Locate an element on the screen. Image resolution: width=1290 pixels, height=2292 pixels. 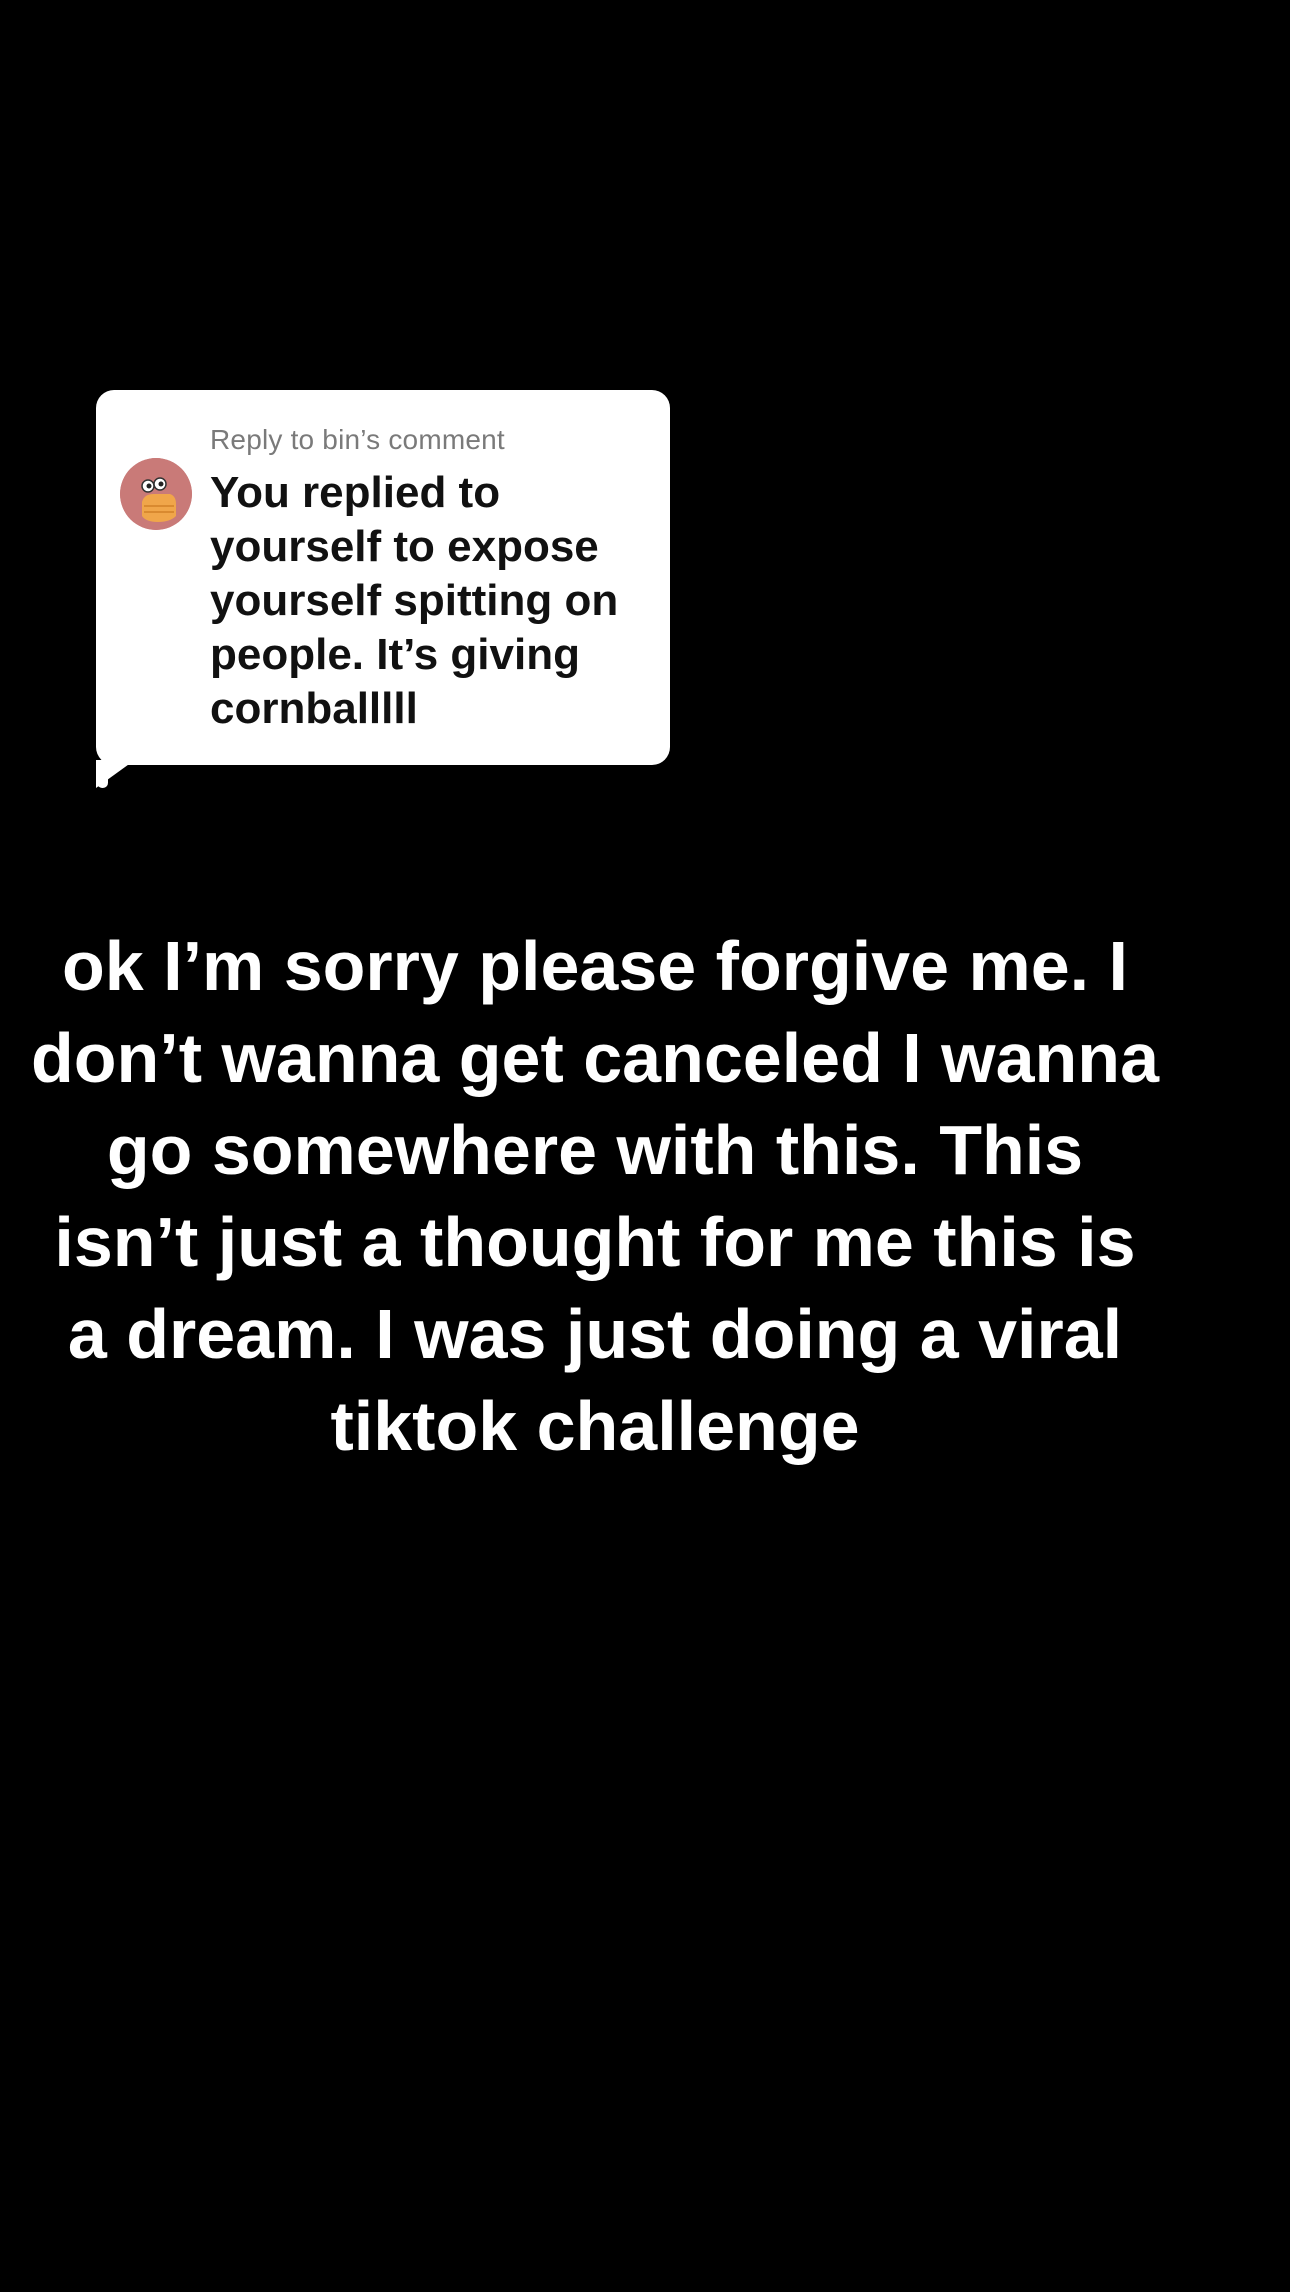
bubble-tail-corner is located at coordinates (102, 774).